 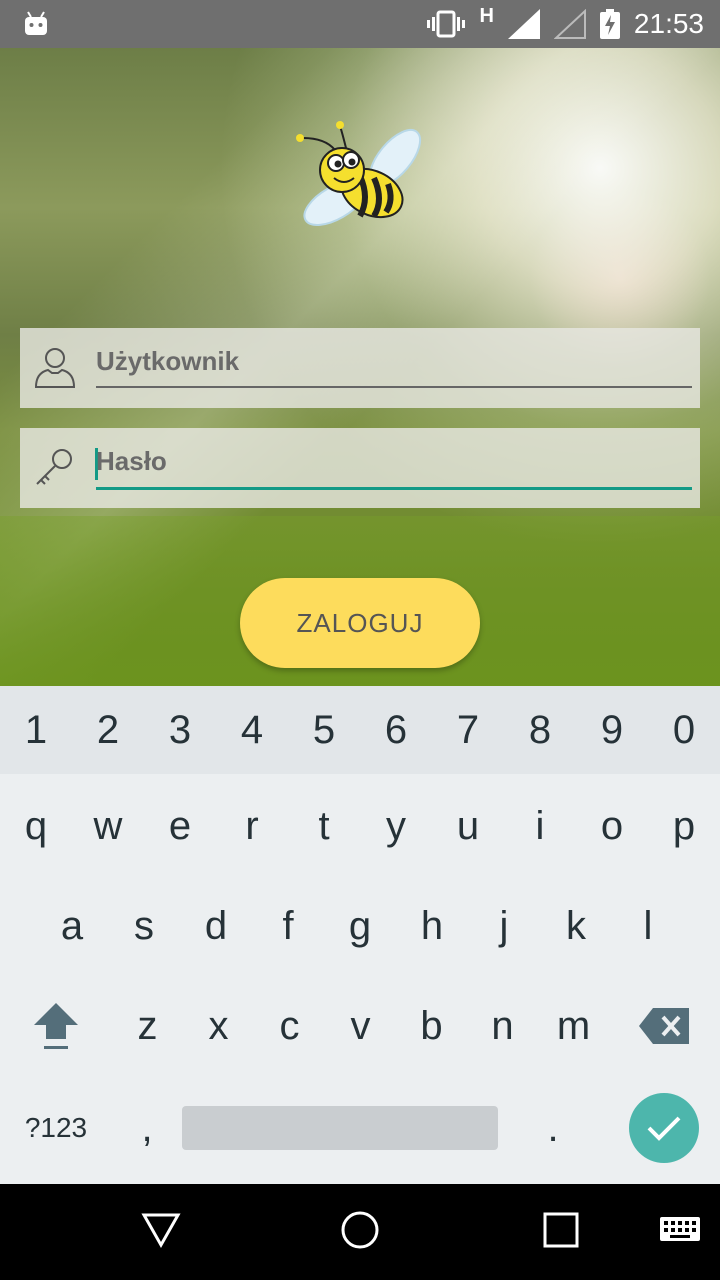 I want to click on key-8: 8, so click(x=540, y=730).